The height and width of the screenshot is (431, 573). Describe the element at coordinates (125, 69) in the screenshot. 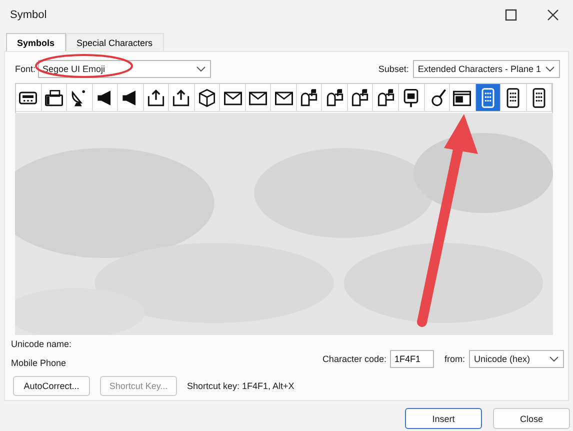

I see `font-dropdown: Segoe UI Emoji` at that location.